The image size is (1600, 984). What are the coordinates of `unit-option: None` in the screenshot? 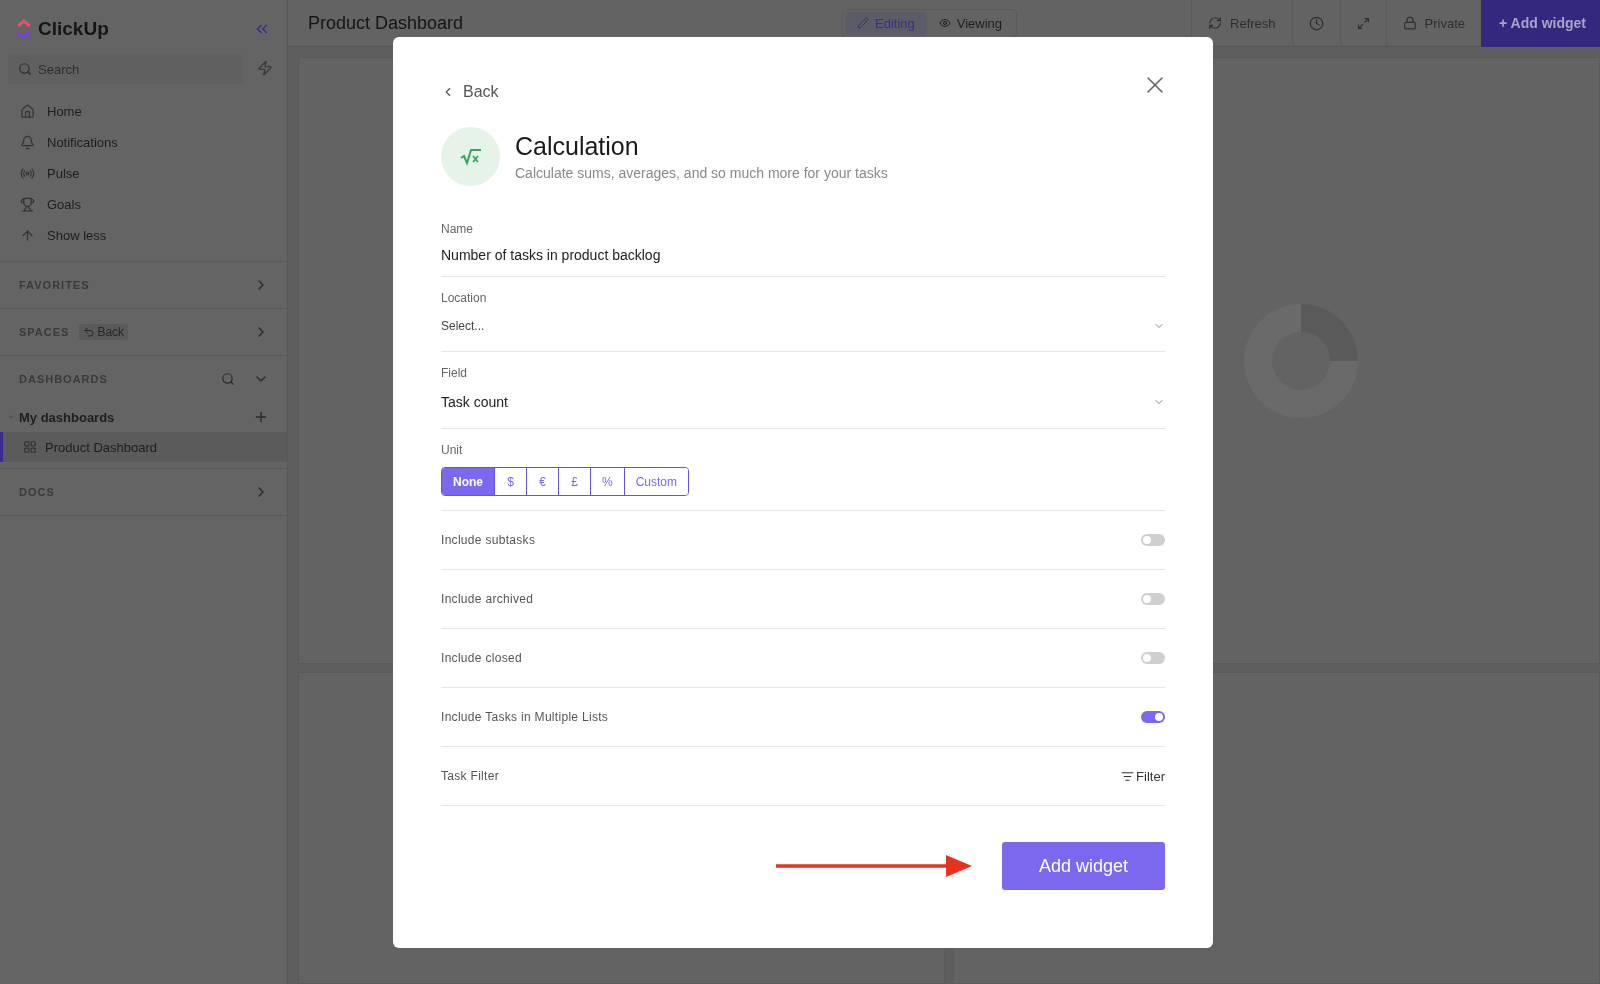 It's located at (468, 481).